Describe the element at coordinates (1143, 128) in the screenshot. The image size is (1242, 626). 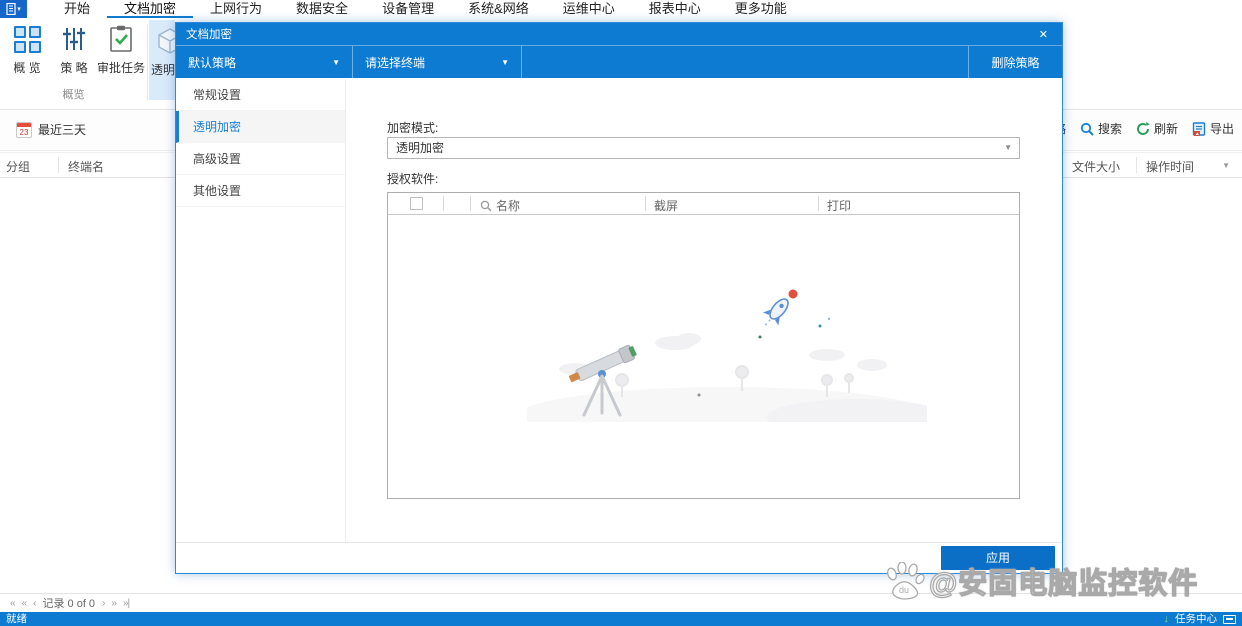
I see `refresh-icon` at that location.